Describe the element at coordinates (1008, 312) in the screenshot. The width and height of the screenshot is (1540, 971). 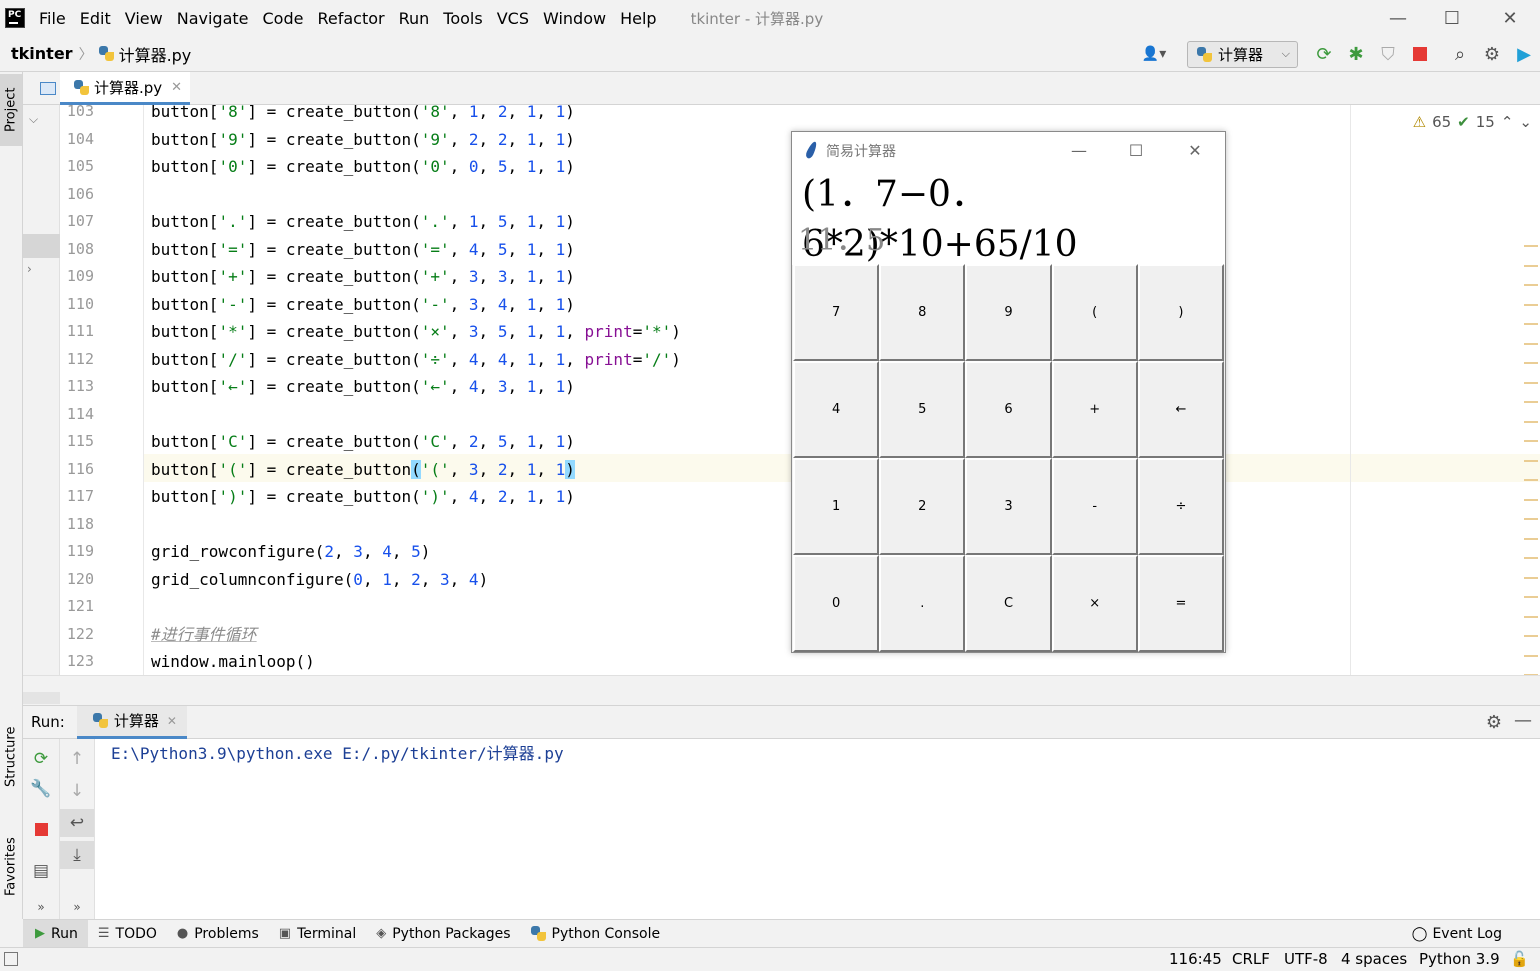
I see `calc-button: 9` at that location.